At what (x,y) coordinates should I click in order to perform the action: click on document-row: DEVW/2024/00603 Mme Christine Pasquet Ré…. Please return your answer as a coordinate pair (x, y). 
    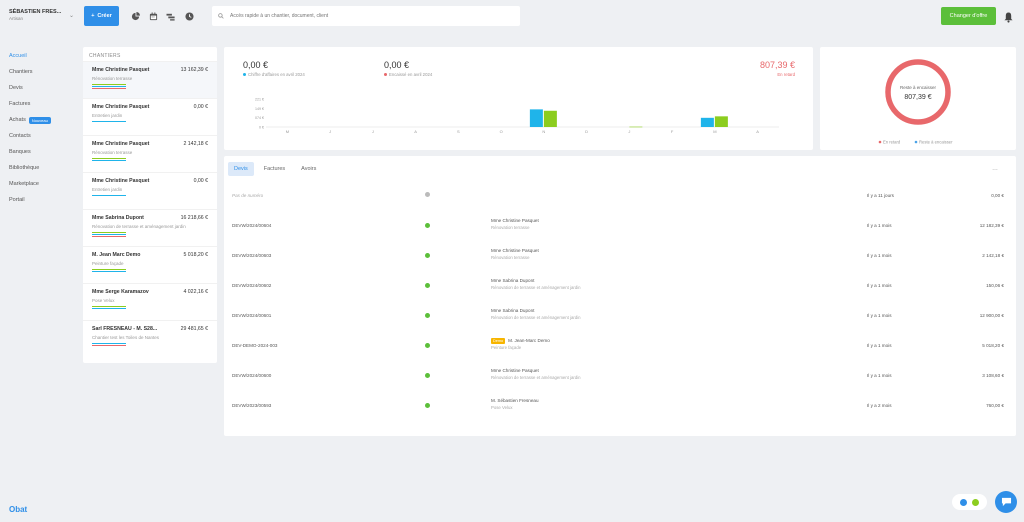
    Looking at the image, I should click on (620, 256).